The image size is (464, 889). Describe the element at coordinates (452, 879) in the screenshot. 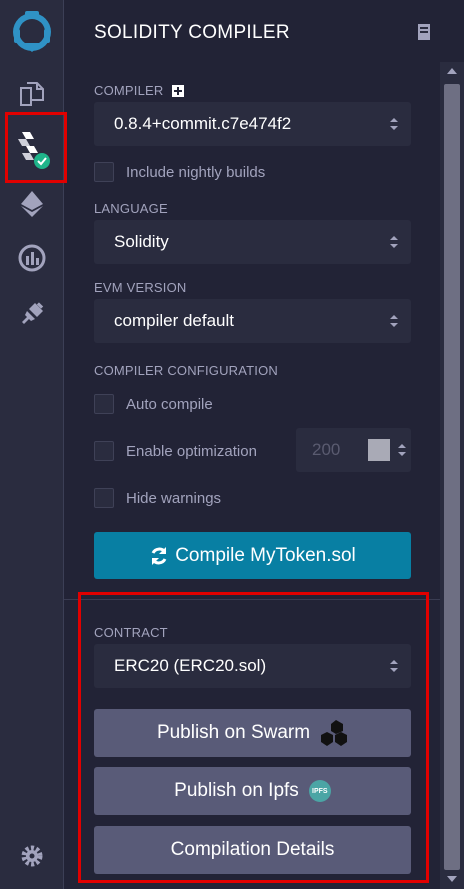

I see `scroll-down-arrow-icon` at that location.